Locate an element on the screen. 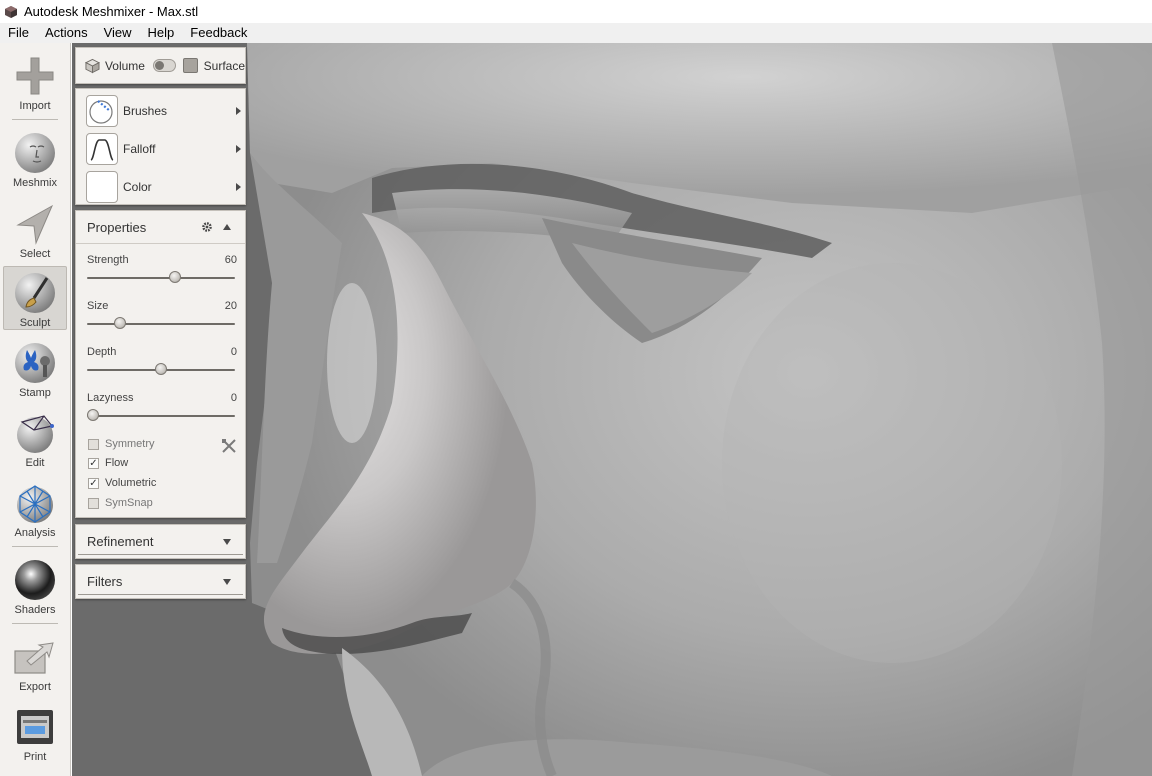 Image resolution: width=1152 pixels, height=776 pixels. symmetry-checkbox: Symmetry is located at coordinates (121, 444).